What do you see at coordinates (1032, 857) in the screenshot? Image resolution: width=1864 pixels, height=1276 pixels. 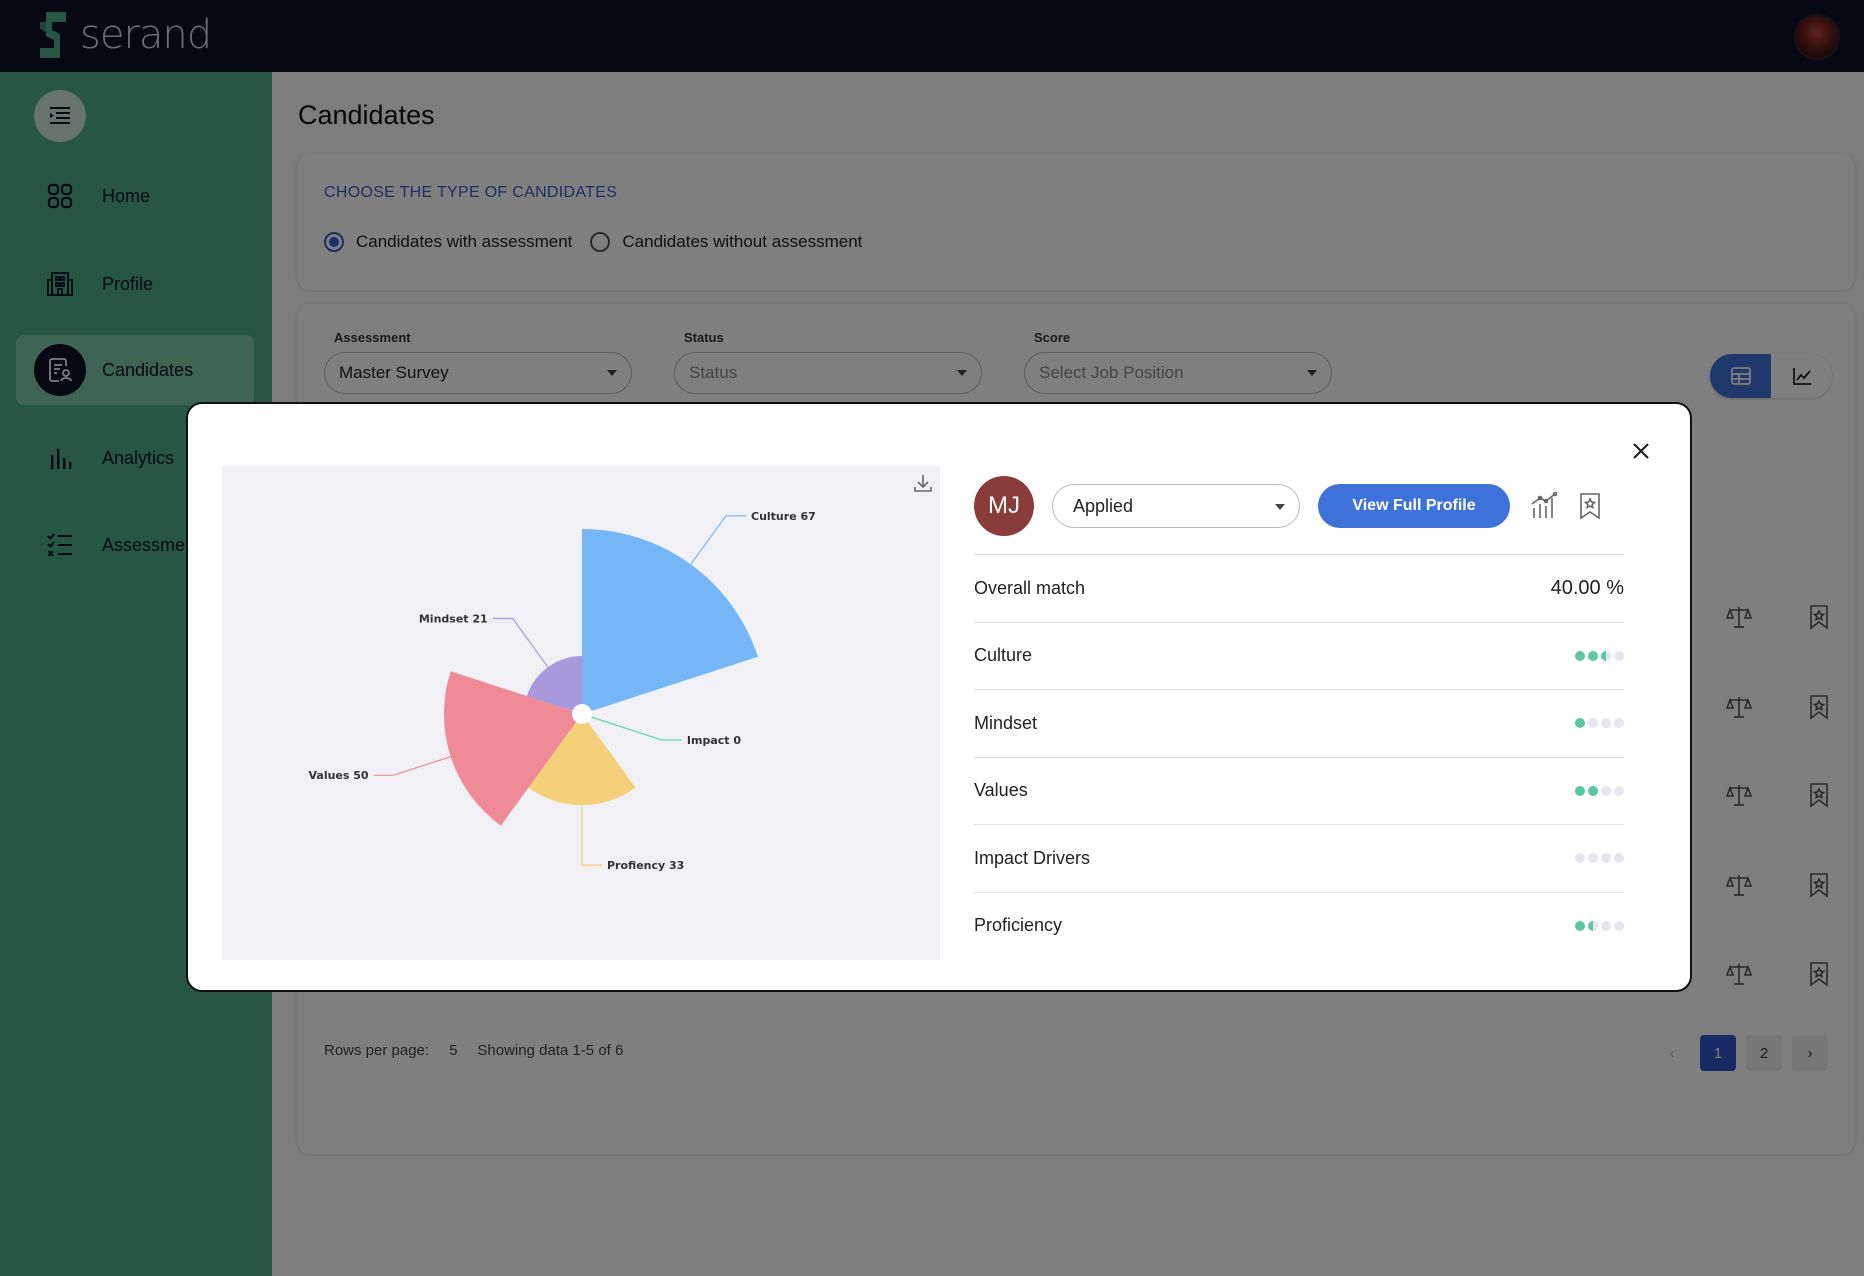 I see `metric-label: Impact Drivers` at bounding box center [1032, 857].